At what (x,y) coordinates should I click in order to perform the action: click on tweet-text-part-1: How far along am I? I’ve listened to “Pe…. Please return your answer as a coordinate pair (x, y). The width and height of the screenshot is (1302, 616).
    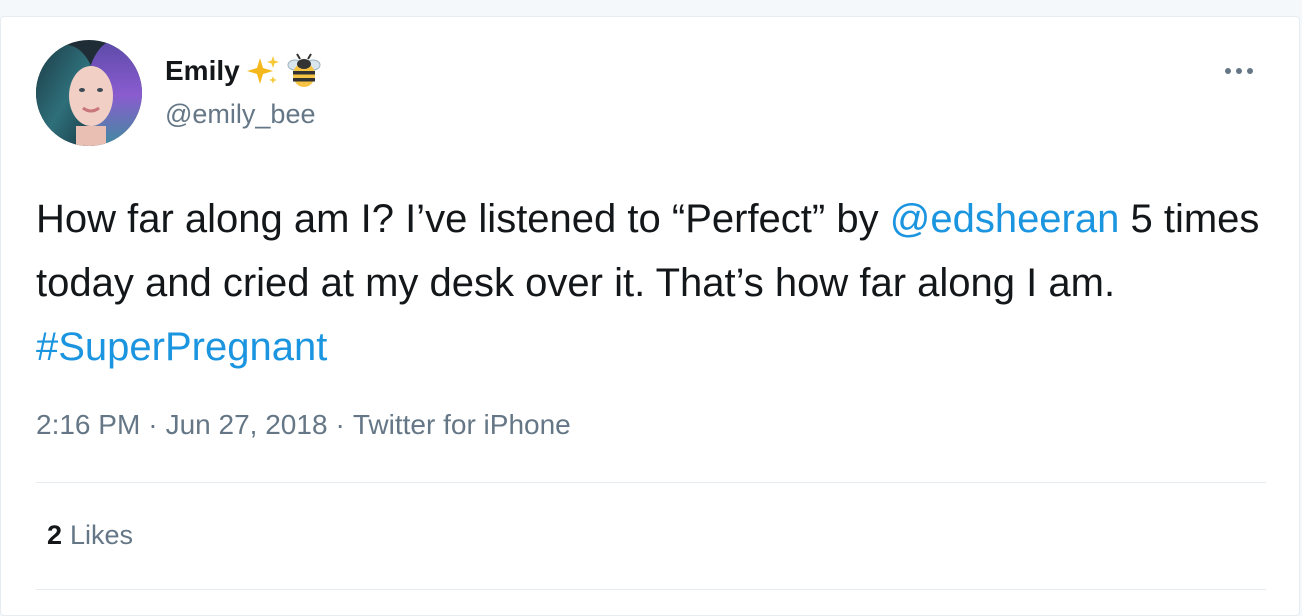
    Looking at the image, I should click on (463, 219).